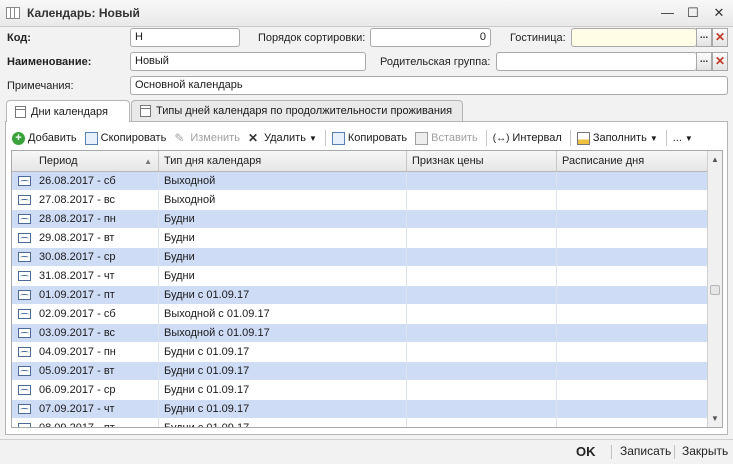  What do you see at coordinates (617, 138) in the screenshot?
I see `fill-button: Заполнить ▼` at bounding box center [617, 138].